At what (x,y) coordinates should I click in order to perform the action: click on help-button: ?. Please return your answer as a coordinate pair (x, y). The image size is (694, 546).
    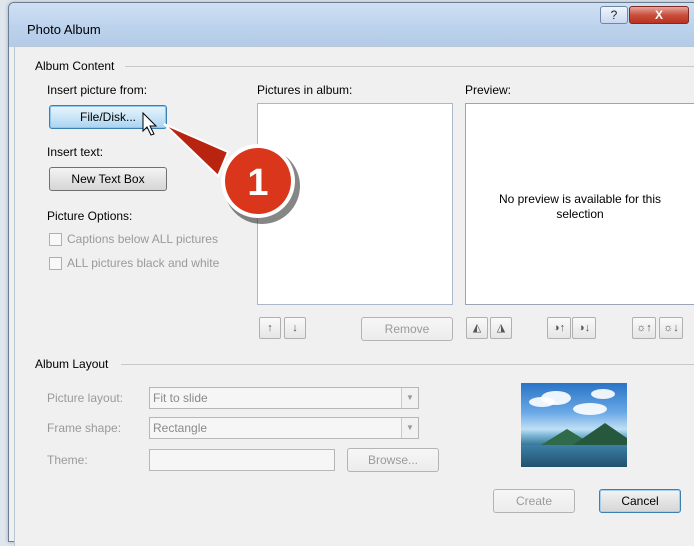
    Looking at the image, I should click on (614, 15).